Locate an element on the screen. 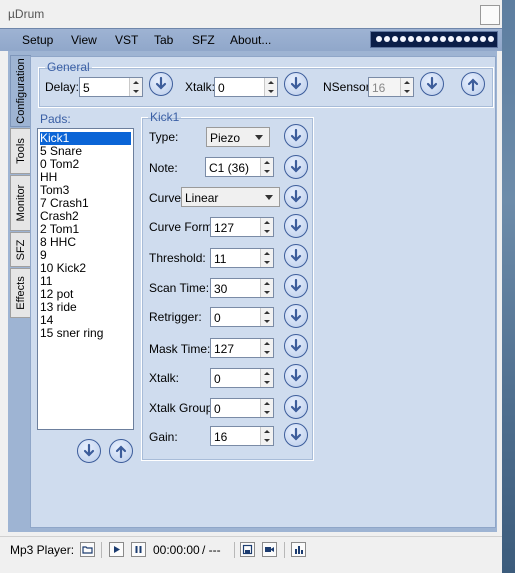 The width and height of the screenshot is (515, 573). threshold-spinner is located at coordinates (266, 258).